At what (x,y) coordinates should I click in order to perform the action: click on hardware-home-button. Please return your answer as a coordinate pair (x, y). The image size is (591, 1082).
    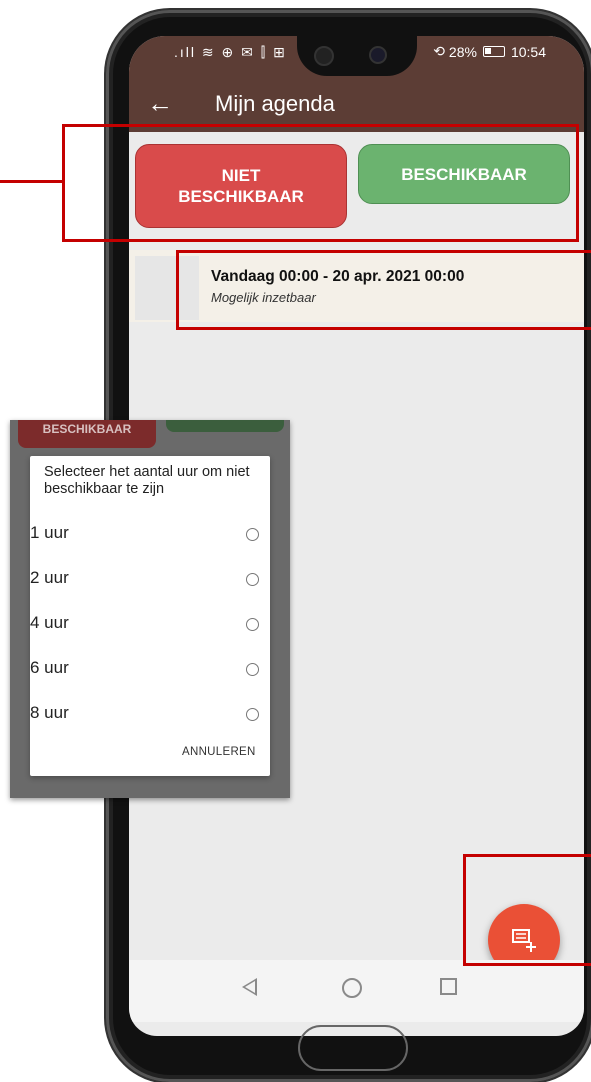
    Looking at the image, I should click on (353, 1048).